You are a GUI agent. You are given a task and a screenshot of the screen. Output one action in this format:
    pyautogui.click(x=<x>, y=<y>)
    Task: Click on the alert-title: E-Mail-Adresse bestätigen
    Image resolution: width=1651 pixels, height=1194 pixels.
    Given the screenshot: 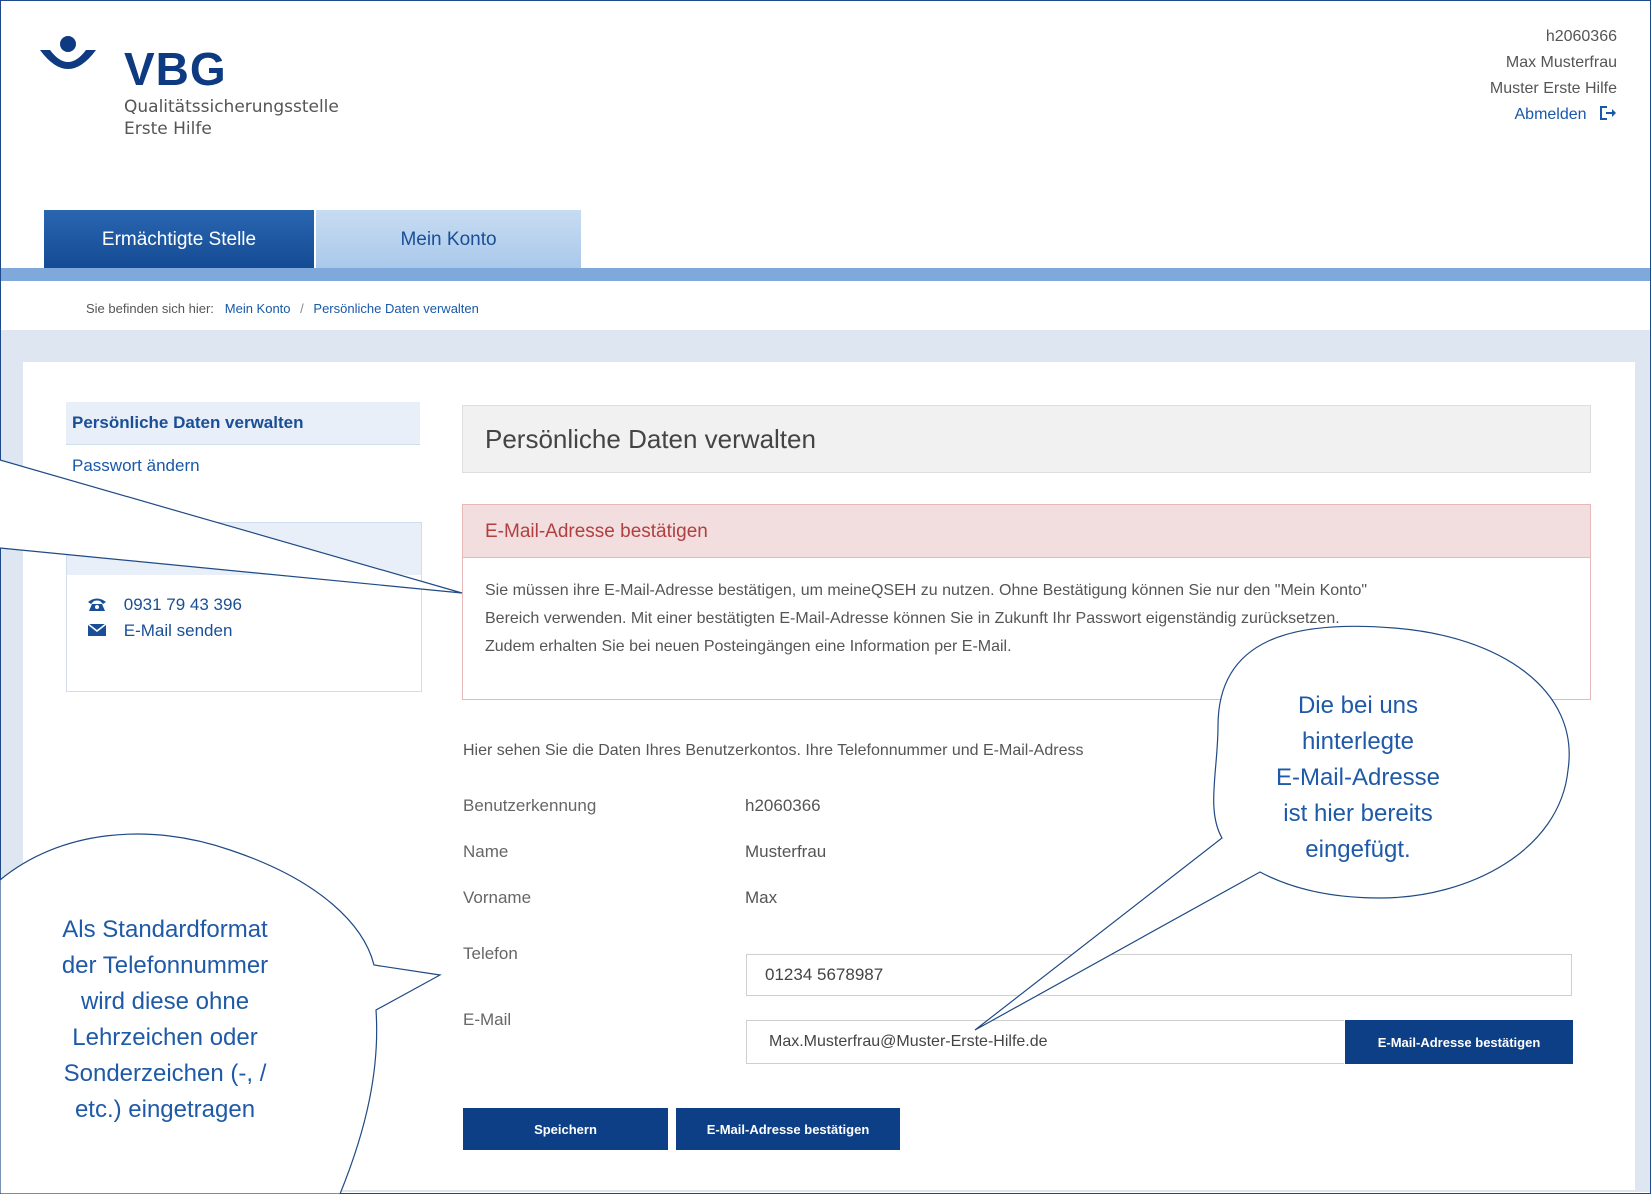 What is the action you would take?
    pyautogui.click(x=596, y=531)
    